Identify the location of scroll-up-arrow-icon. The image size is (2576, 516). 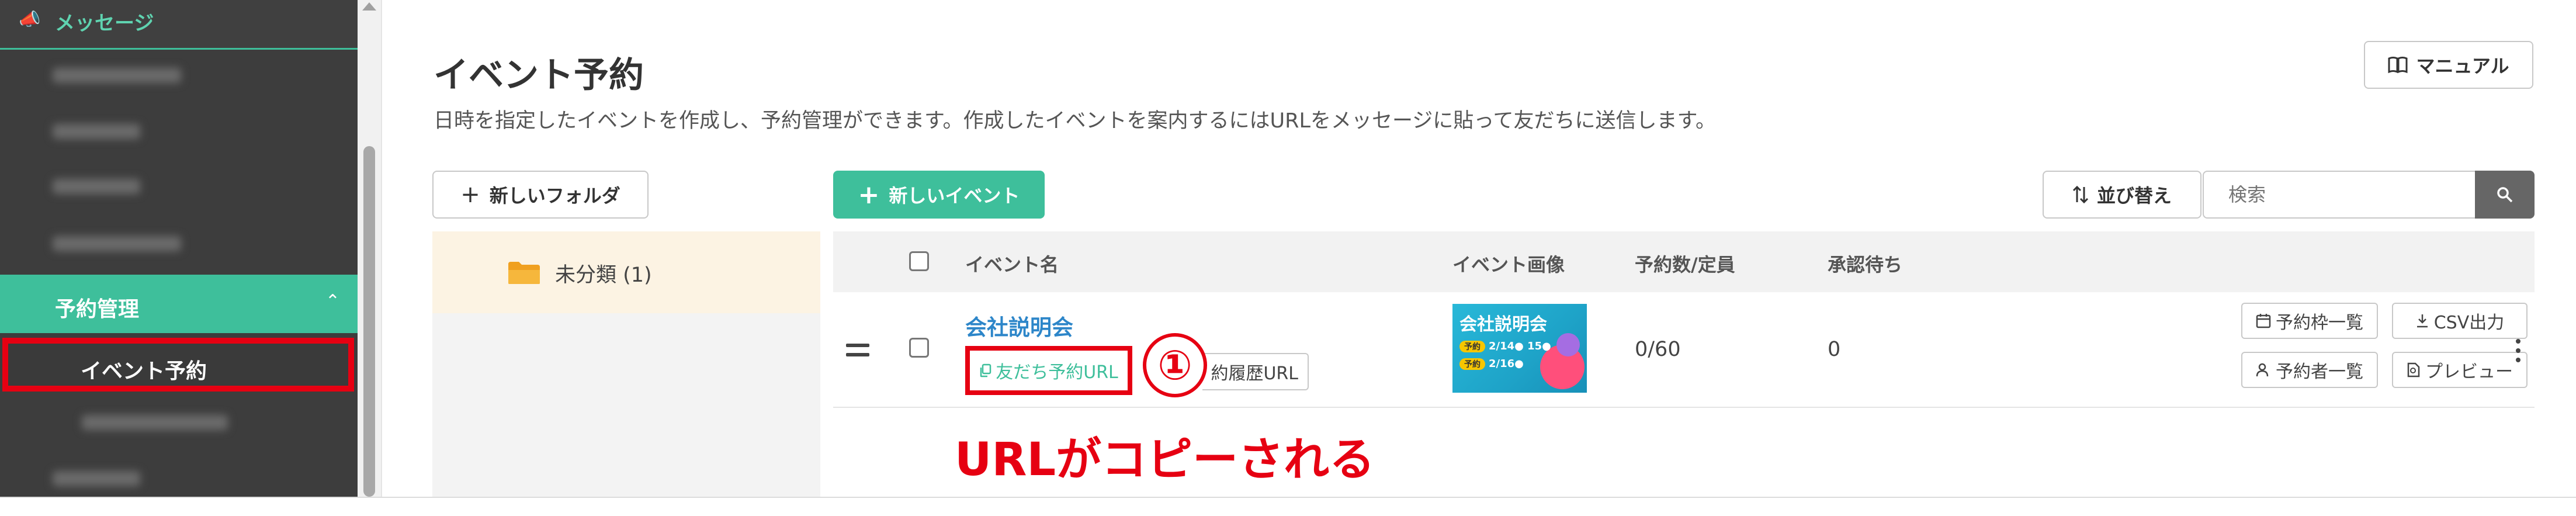
(369, 6).